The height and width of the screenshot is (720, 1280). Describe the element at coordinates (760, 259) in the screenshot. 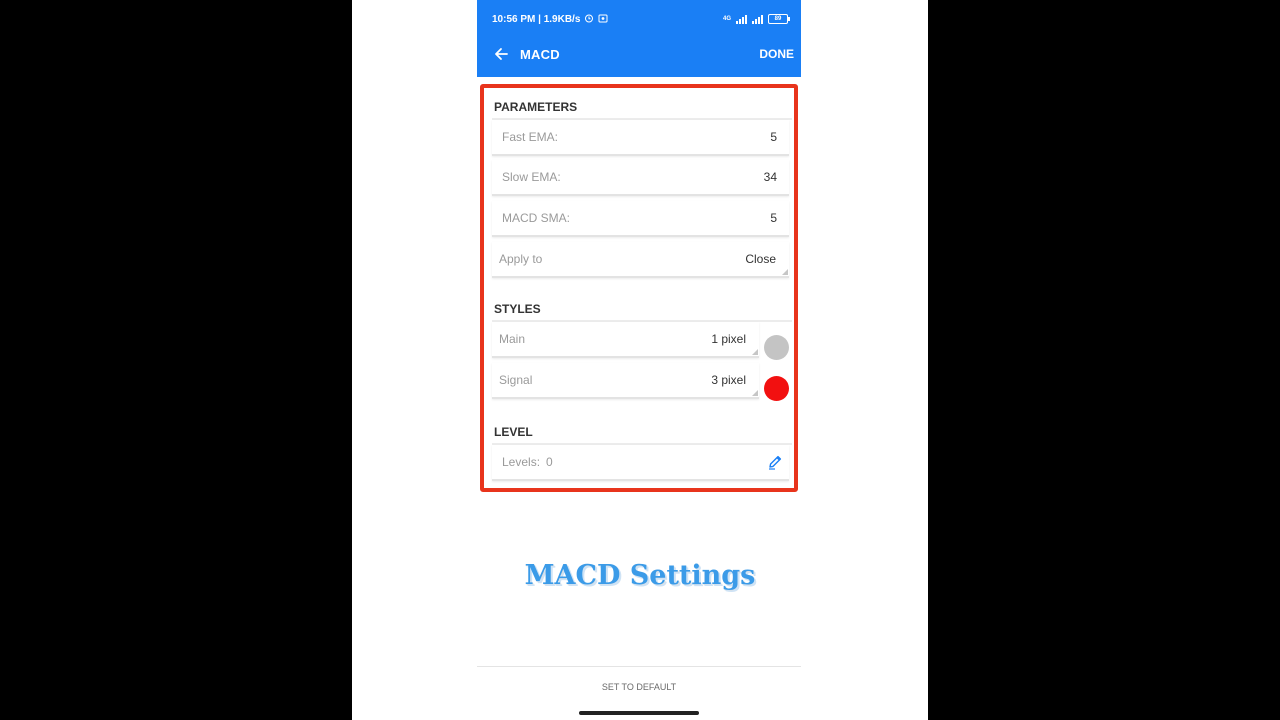

I see `apply-to-value: Close` at that location.